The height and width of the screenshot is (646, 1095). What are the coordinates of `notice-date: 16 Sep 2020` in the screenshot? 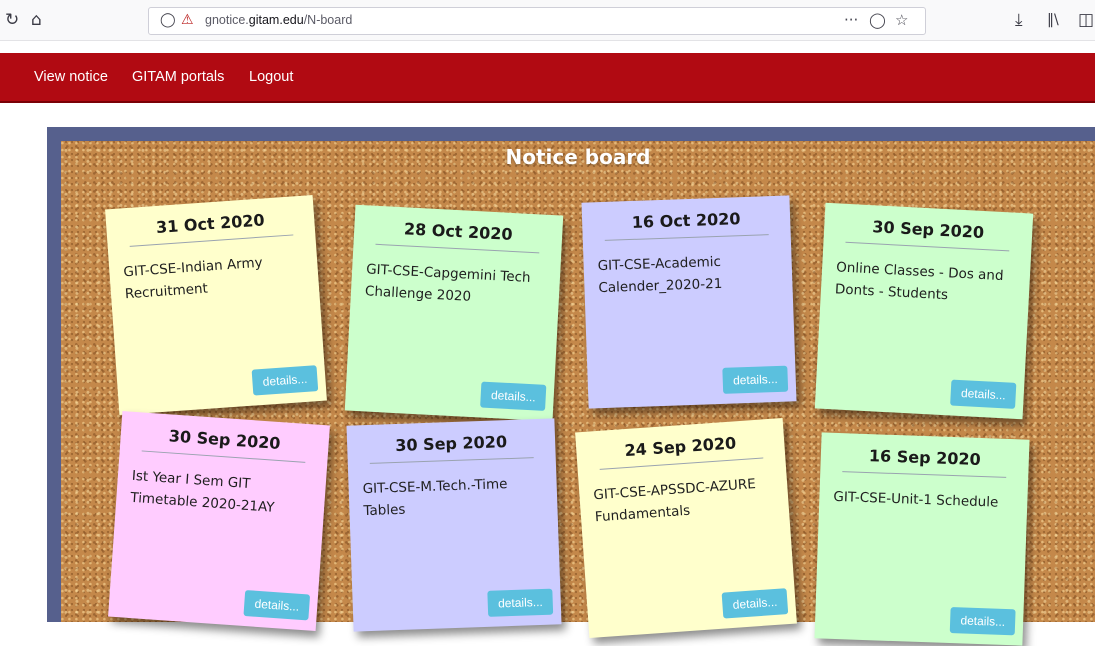 It's located at (925, 461).